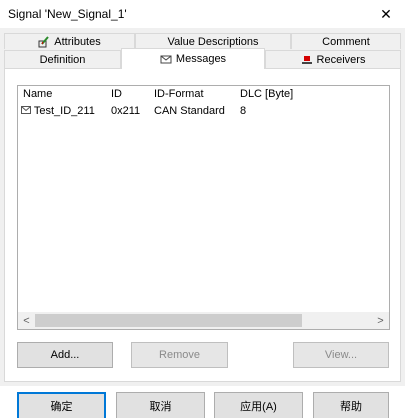 The height and width of the screenshot is (418, 405). I want to click on apply-button: 应用(A), so click(258, 405).